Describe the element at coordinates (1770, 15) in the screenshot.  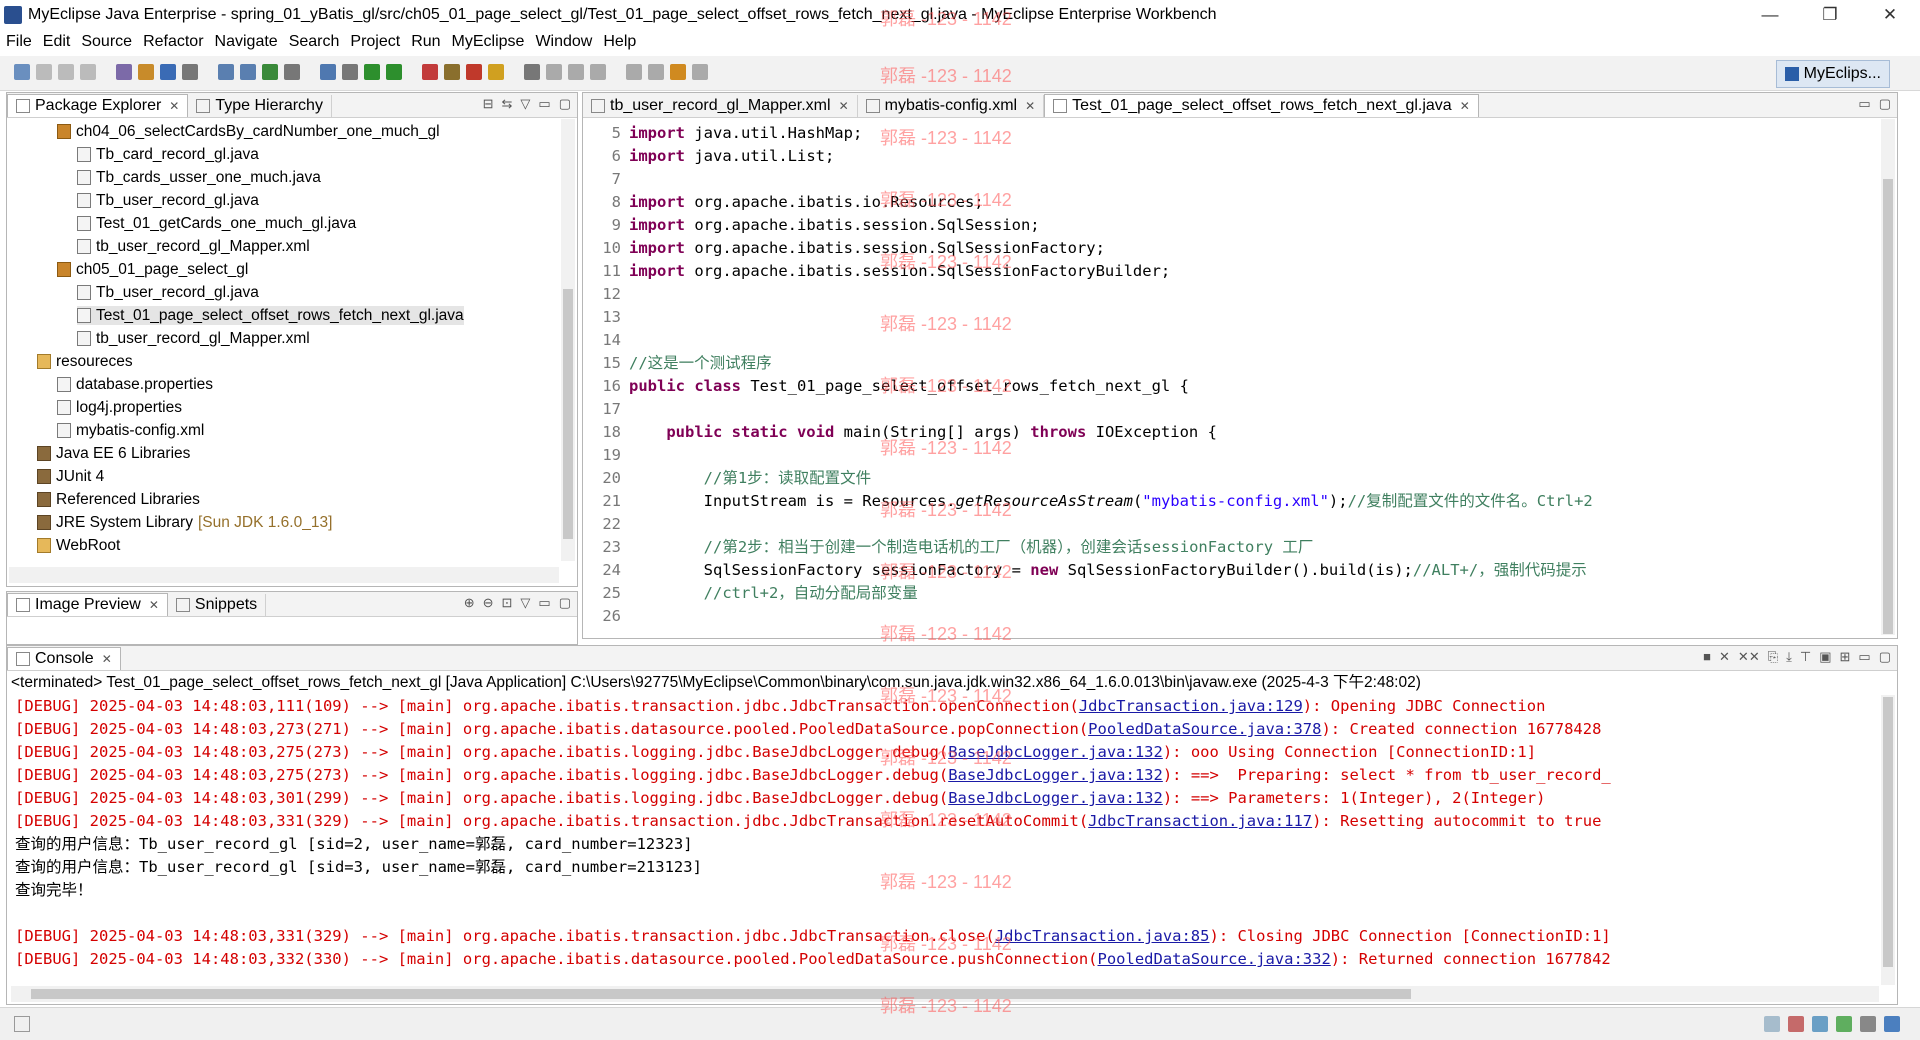
I see `minimize-button: —` at that location.